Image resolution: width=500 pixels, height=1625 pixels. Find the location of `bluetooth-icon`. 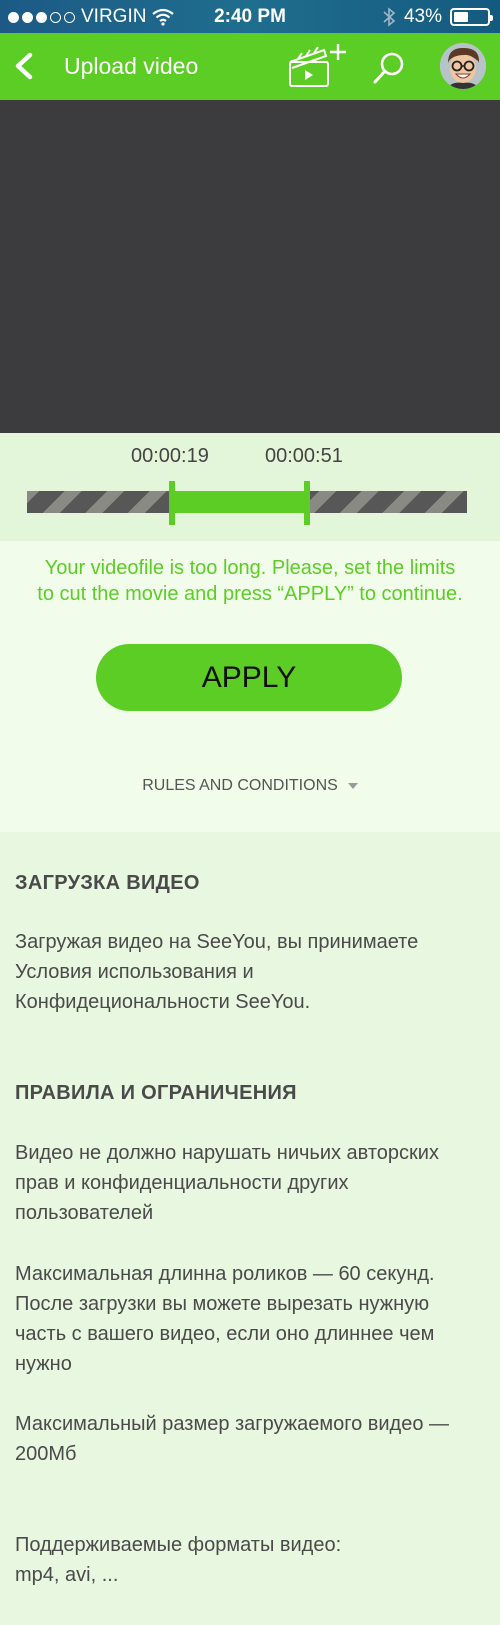

bluetooth-icon is located at coordinates (389, 17).